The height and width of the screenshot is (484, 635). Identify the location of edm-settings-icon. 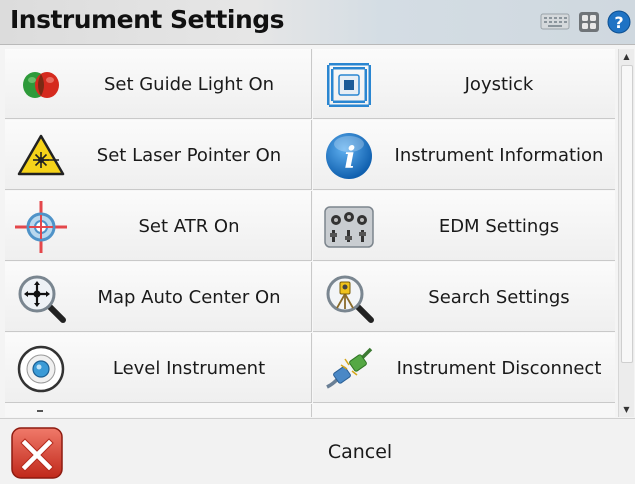
(349, 227).